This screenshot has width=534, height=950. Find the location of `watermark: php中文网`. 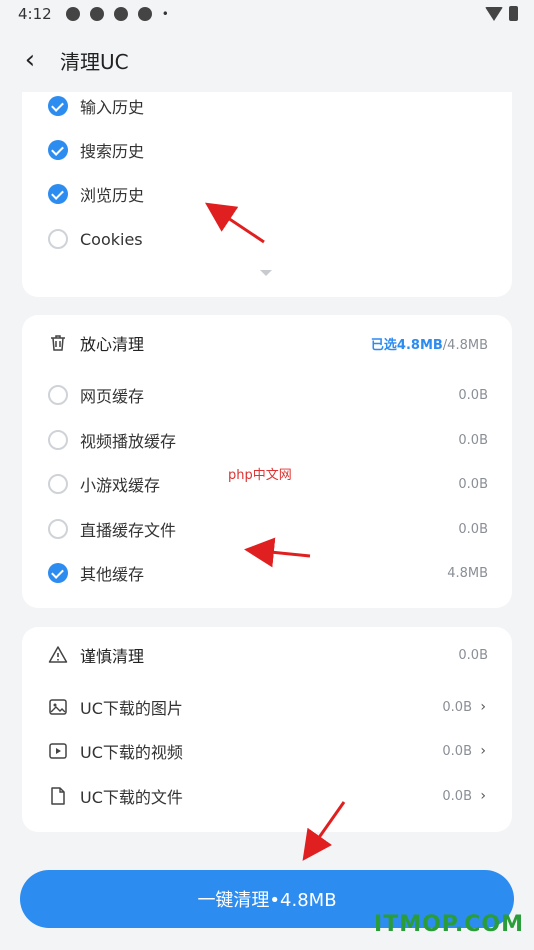

watermark: php中文网 is located at coordinates (260, 475).